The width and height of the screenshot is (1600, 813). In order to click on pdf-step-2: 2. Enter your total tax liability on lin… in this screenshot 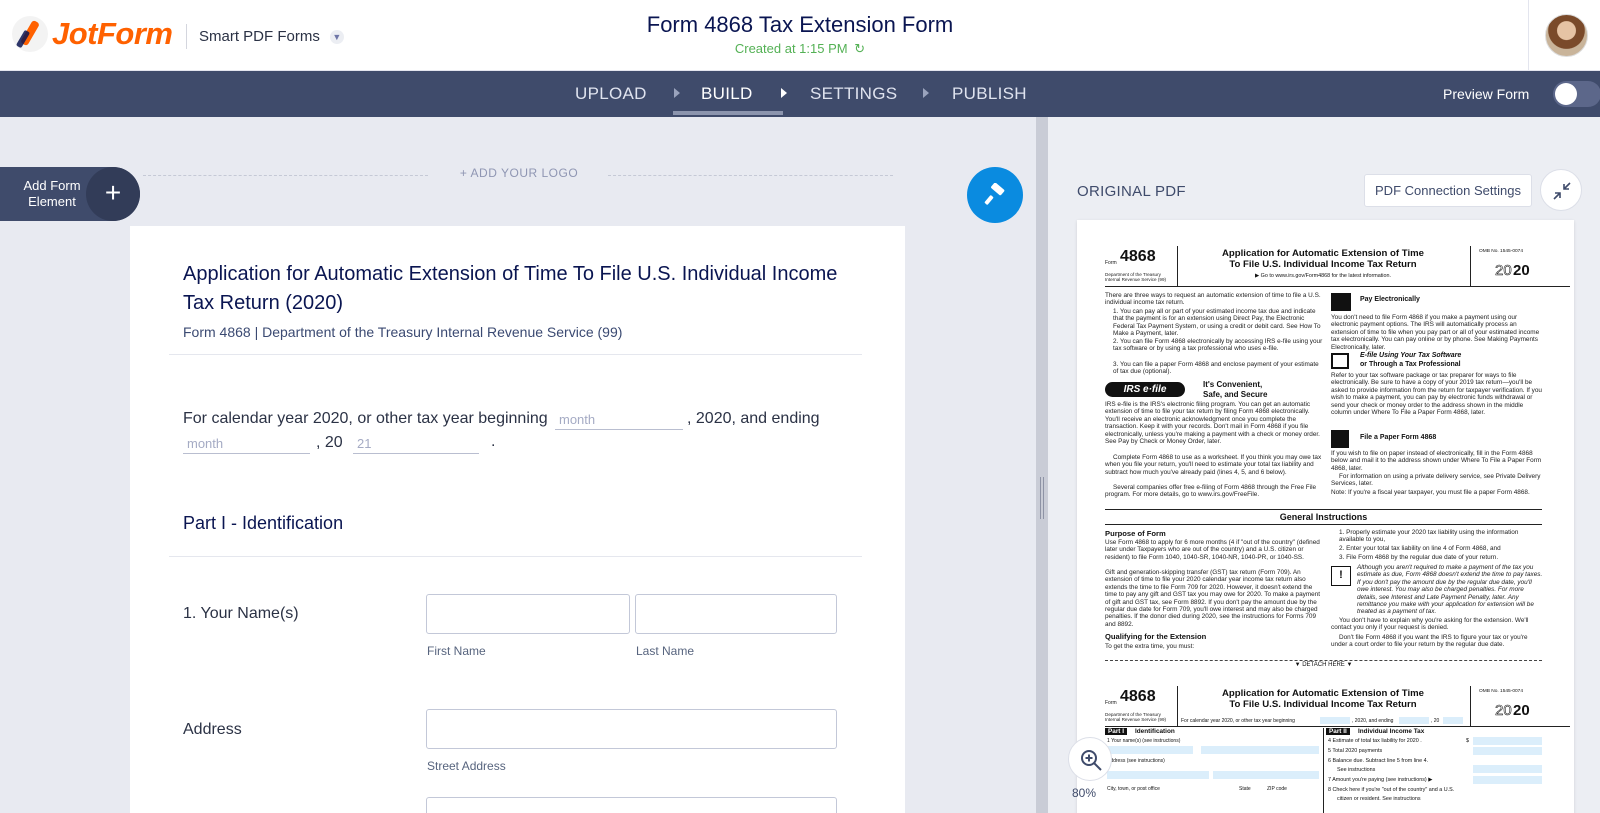, I will do `click(1420, 548)`.